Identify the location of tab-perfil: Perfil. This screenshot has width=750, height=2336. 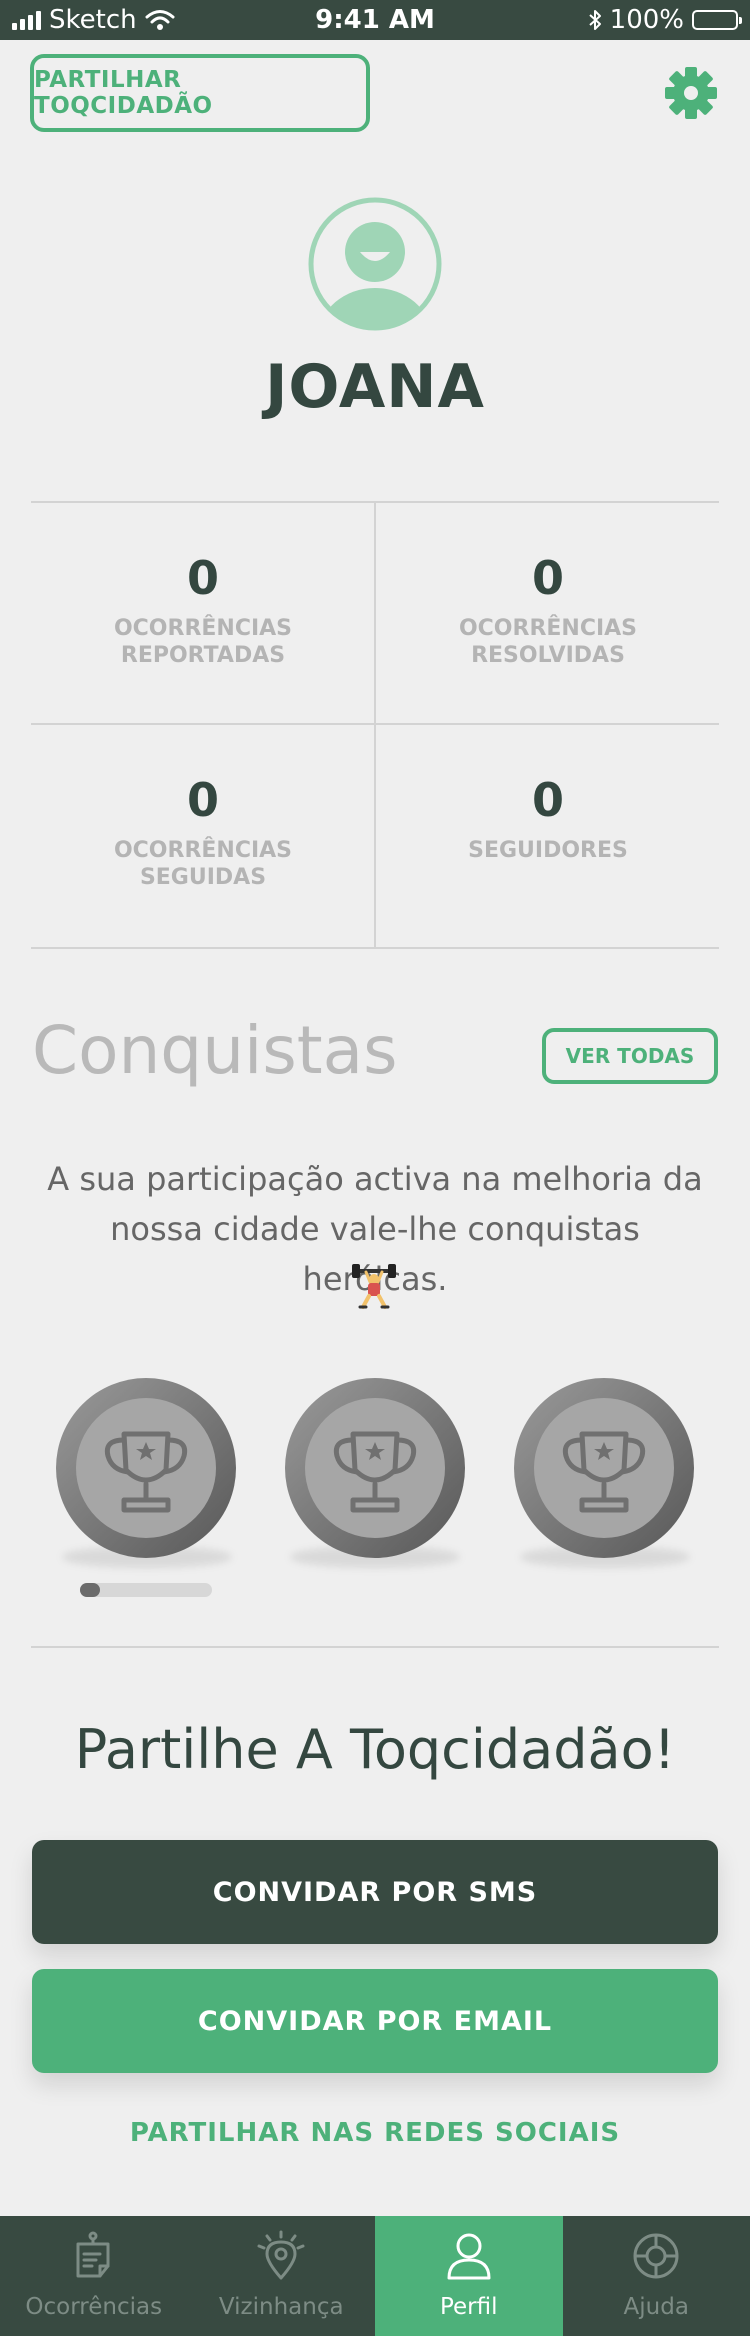
(469, 2276).